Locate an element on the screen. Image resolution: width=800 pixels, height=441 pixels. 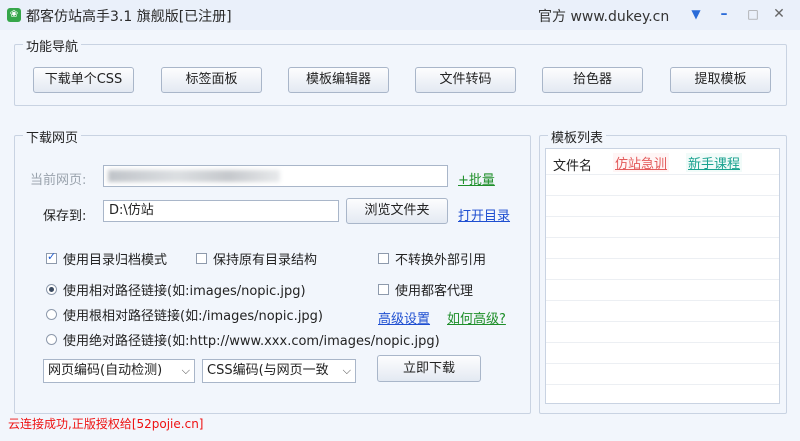
advanced-settings-link: 高级设置 is located at coordinates (404, 317).